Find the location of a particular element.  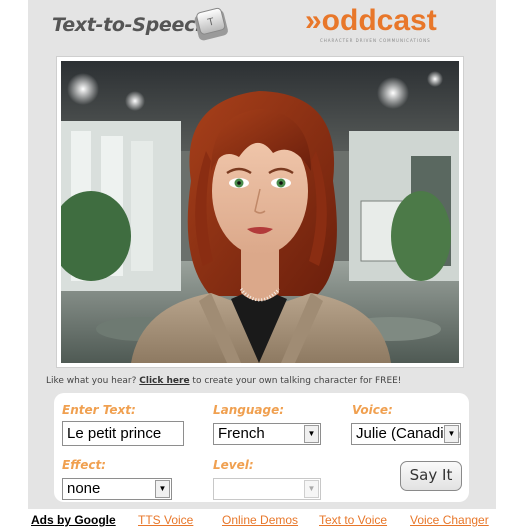

oddcast-logo: »oddcast CHARACTER DRIVEN COMMUNICATIONS is located at coordinates (387, 23).